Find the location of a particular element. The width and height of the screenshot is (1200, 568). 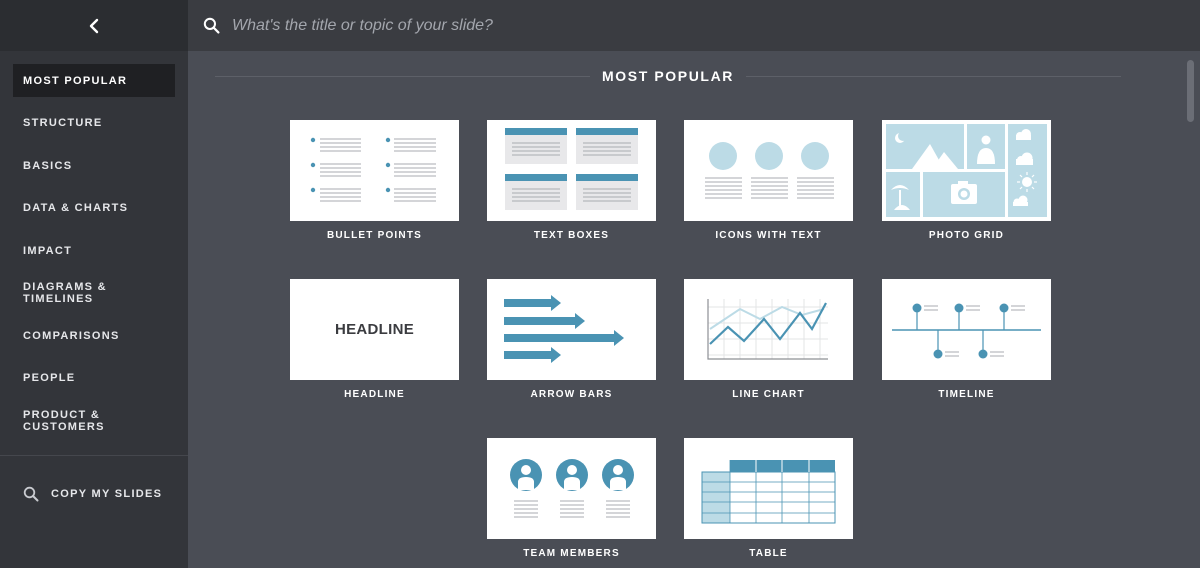

text-boxes-label: TEXT BOXES is located at coordinates (571, 235).